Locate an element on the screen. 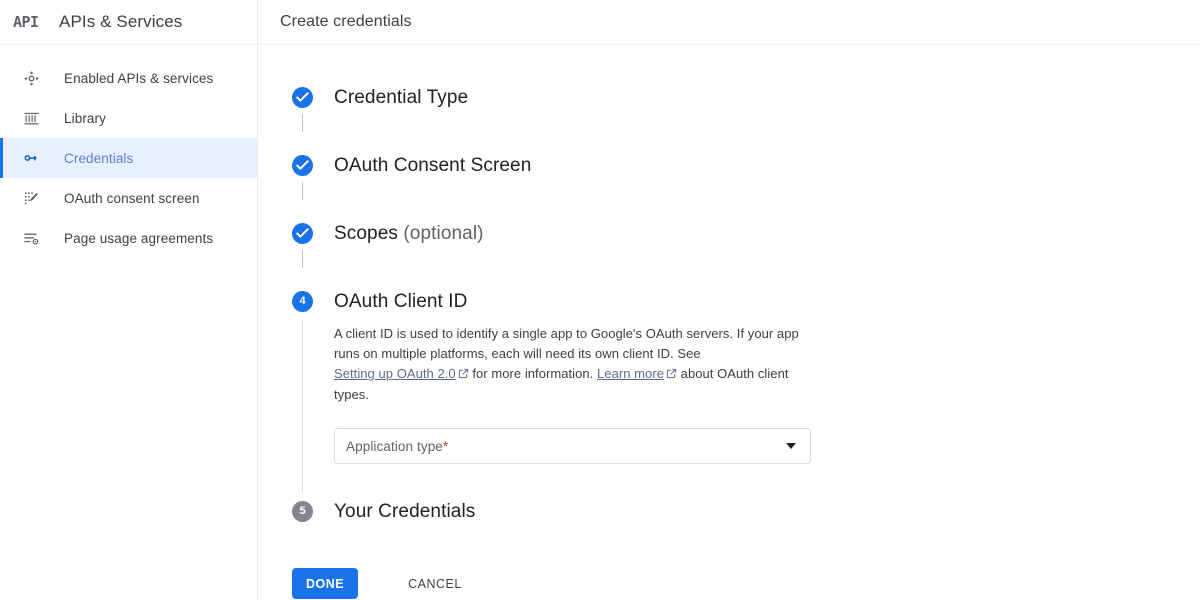 The width and height of the screenshot is (1200, 600). setting-up-oauth-link: Setting up OAuth 2.0 is located at coordinates (395, 373).